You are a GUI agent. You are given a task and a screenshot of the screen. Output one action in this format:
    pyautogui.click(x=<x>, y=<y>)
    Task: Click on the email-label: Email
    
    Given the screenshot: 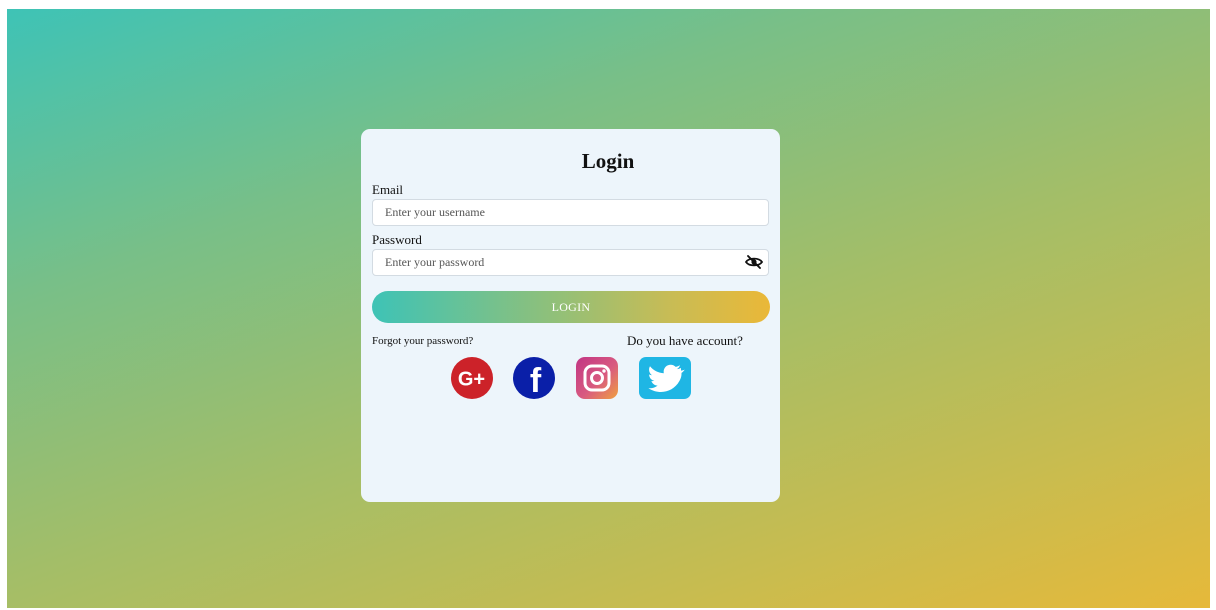 What is the action you would take?
    pyautogui.click(x=388, y=189)
    